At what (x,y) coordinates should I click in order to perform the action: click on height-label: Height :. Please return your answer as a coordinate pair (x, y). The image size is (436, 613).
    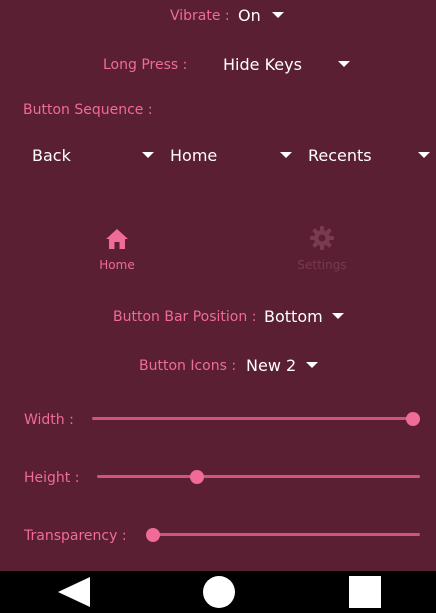
    Looking at the image, I should click on (52, 478).